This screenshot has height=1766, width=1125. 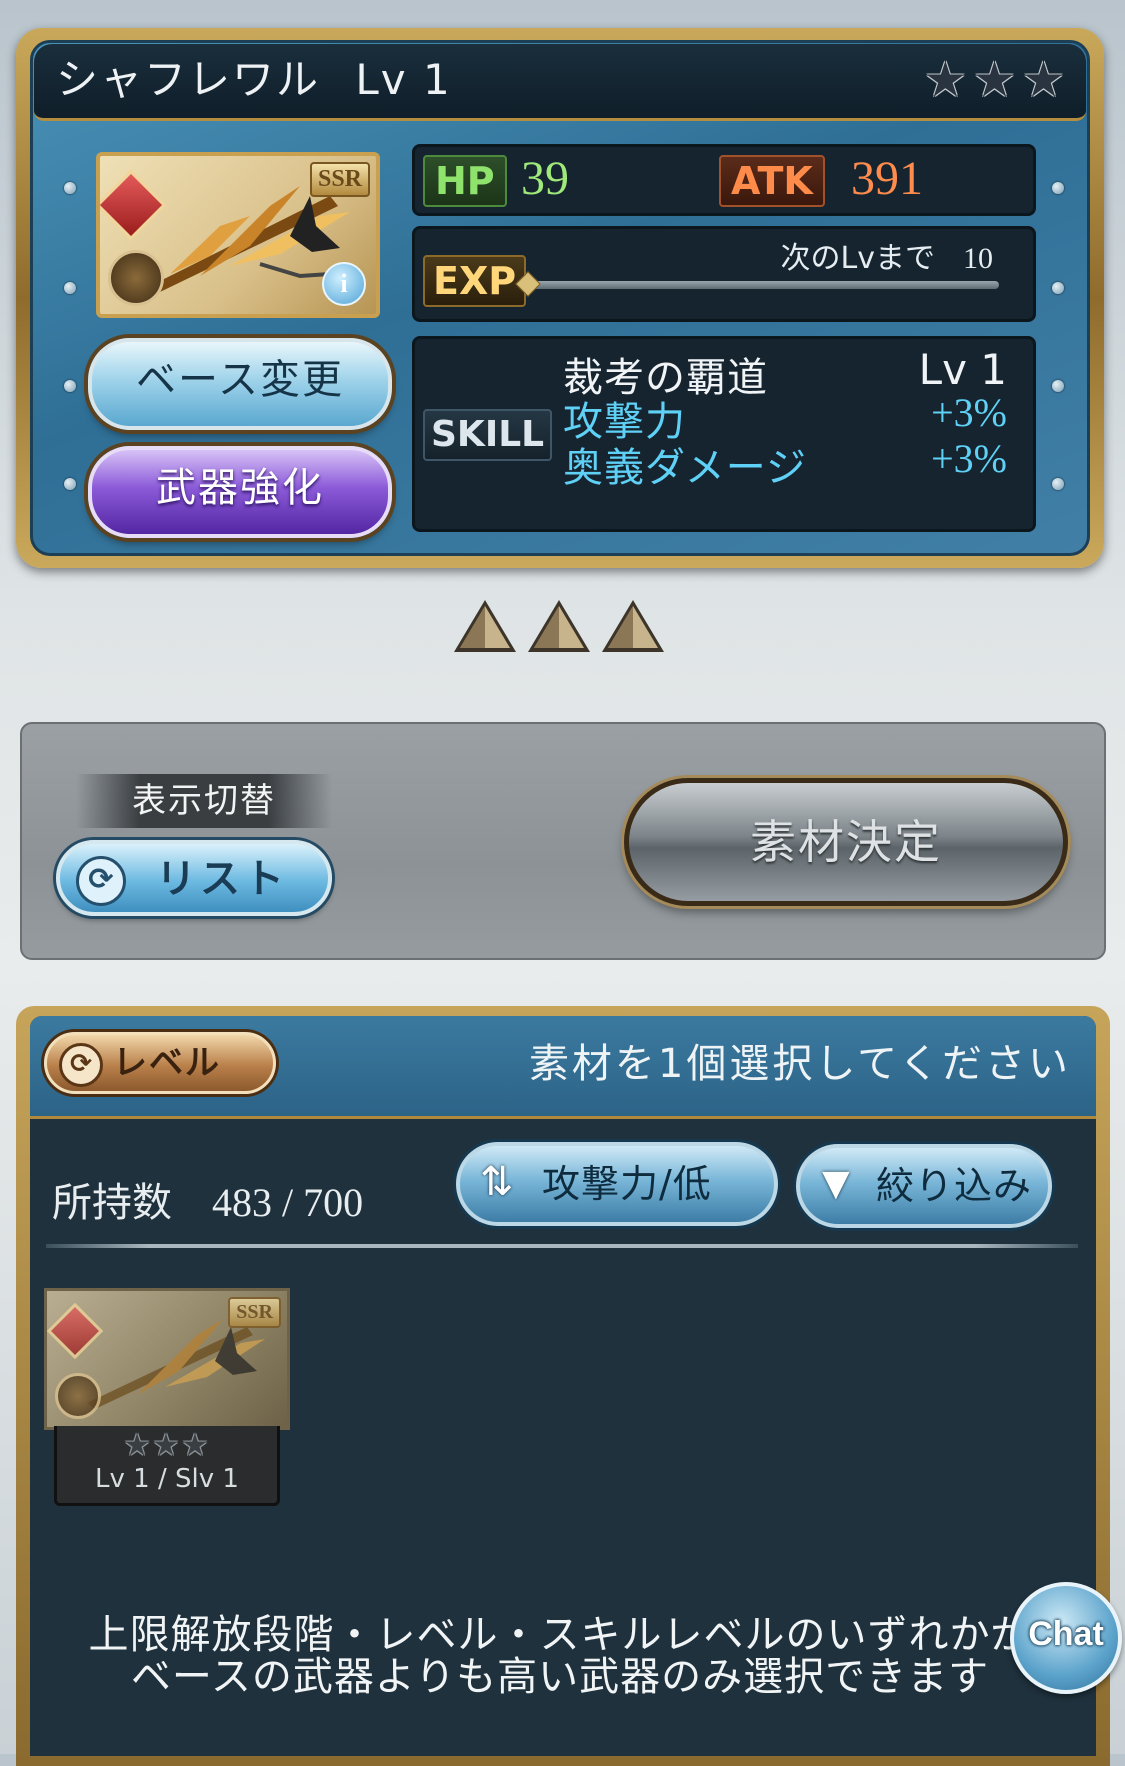 I want to click on weapon-level: Lv 1, so click(x=403, y=79).